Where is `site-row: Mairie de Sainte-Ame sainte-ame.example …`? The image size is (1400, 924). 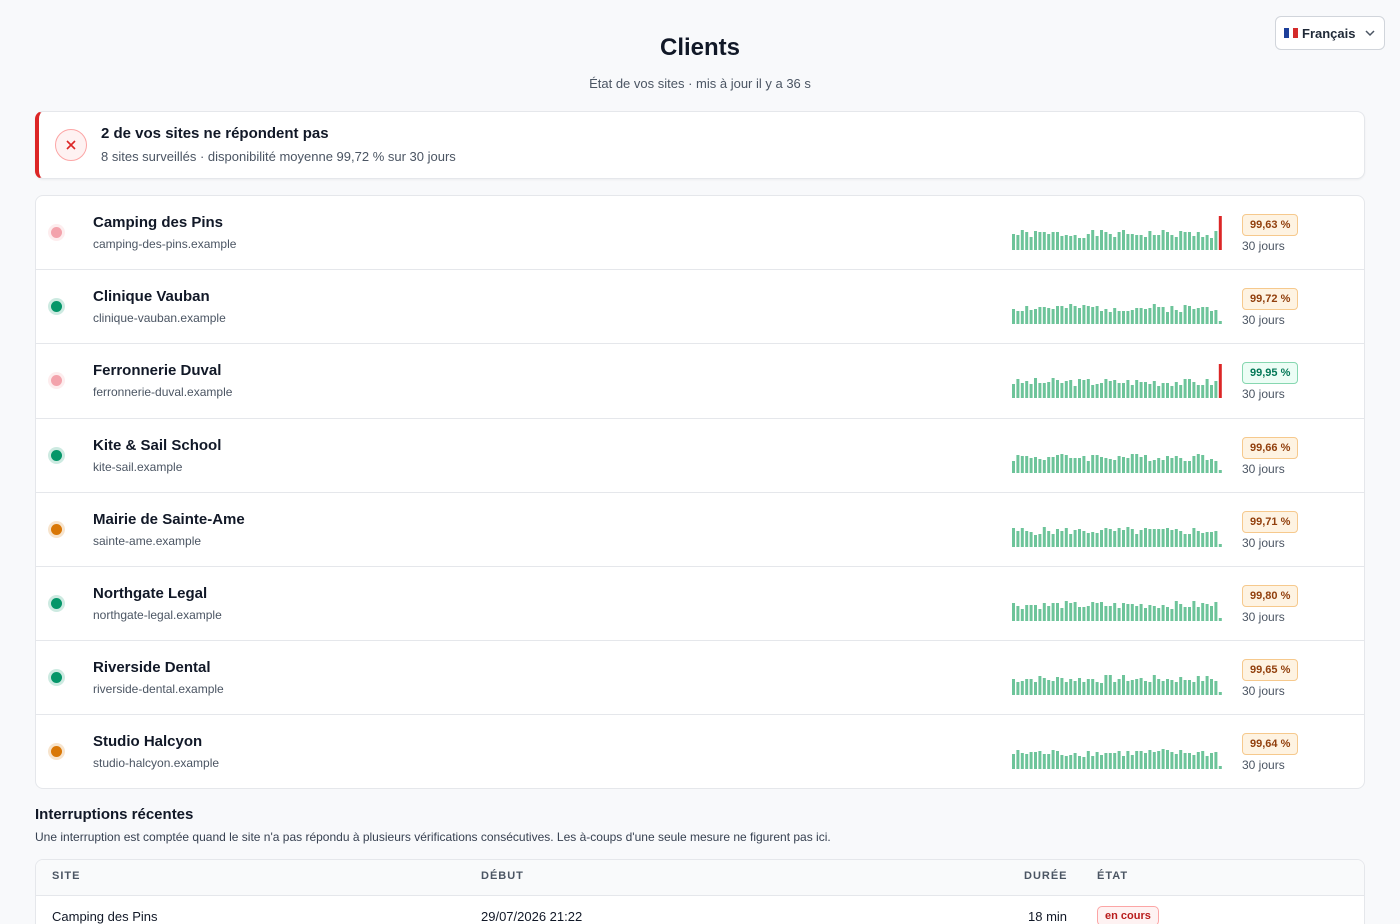 site-row: Mairie de Sainte-Ame sainte-ame.example … is located at coordinates (700, 530).